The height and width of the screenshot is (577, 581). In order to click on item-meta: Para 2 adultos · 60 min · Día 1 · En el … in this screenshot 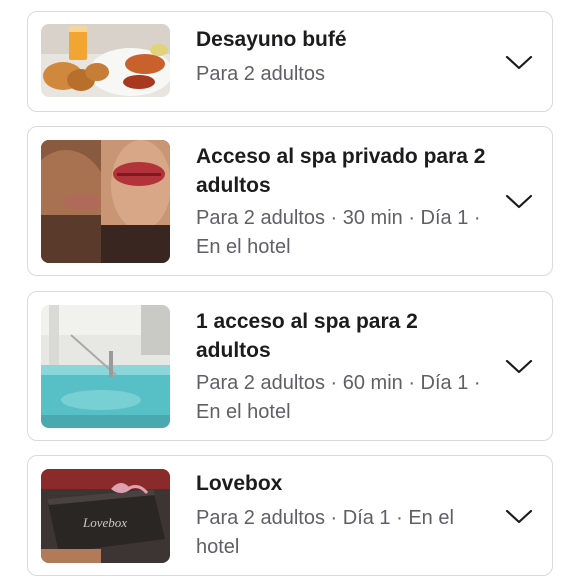, I will do `click(338, 397)`.